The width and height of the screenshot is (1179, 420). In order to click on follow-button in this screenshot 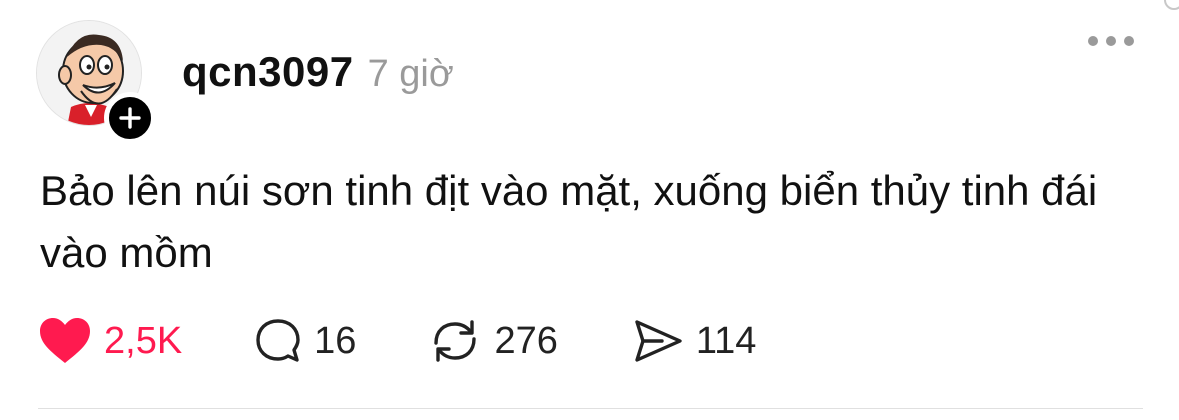, I will do `click(130, 118)`.